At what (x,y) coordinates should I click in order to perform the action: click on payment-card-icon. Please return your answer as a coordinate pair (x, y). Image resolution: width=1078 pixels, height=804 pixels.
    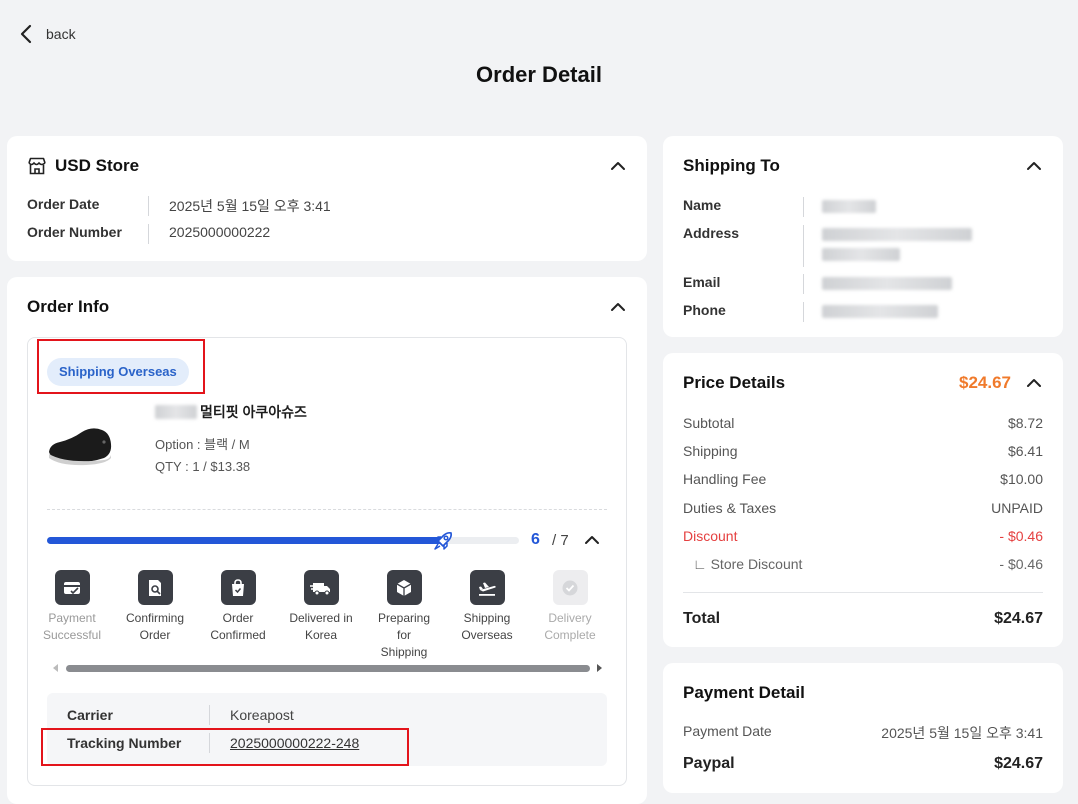
    Looking at the image, I should click on (72, 587).